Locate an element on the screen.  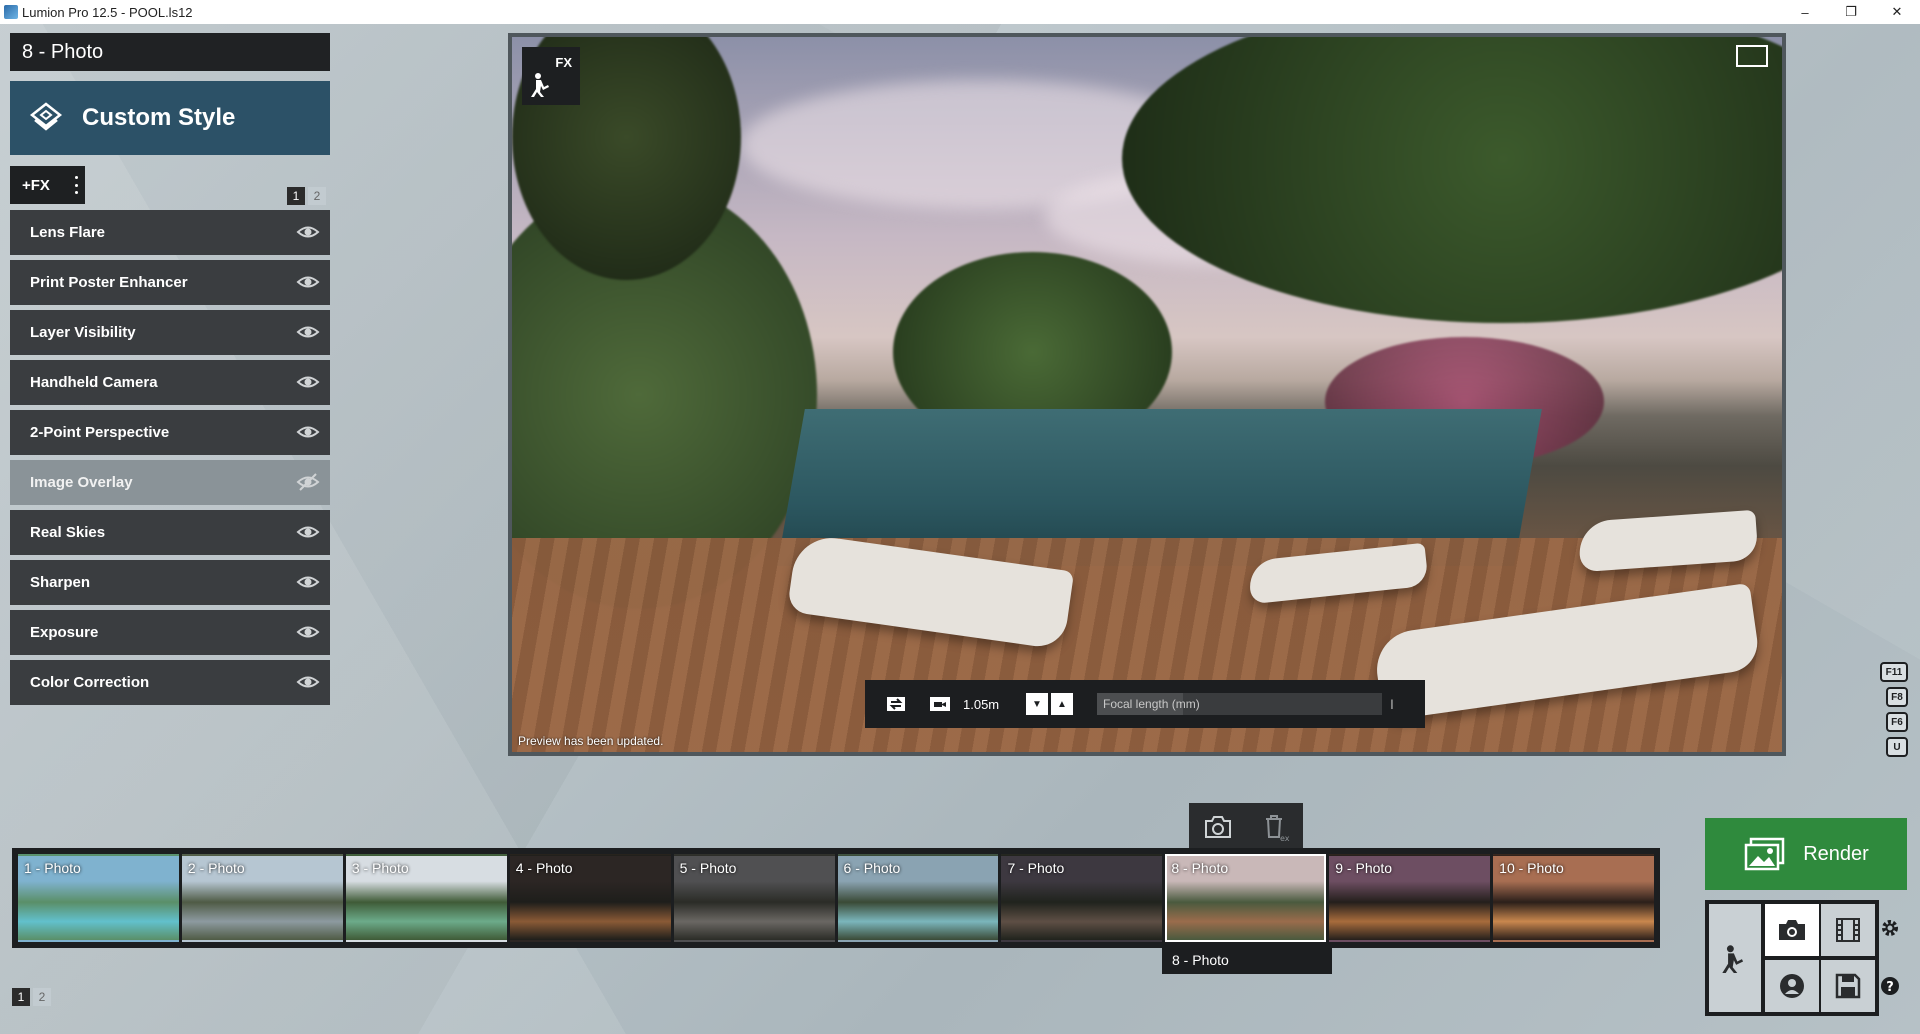
eye-hidden-icon is located at coordinates (308, 482).